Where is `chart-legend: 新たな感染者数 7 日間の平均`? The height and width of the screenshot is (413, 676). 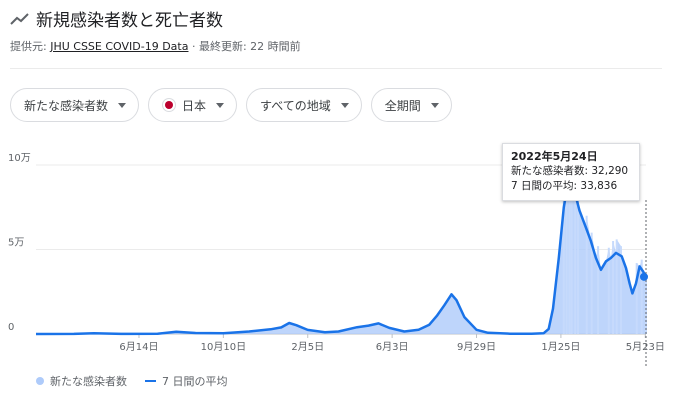
chart-legend: 新たな感染者数 7 日間の平均 is located at coordinates (132, 381).